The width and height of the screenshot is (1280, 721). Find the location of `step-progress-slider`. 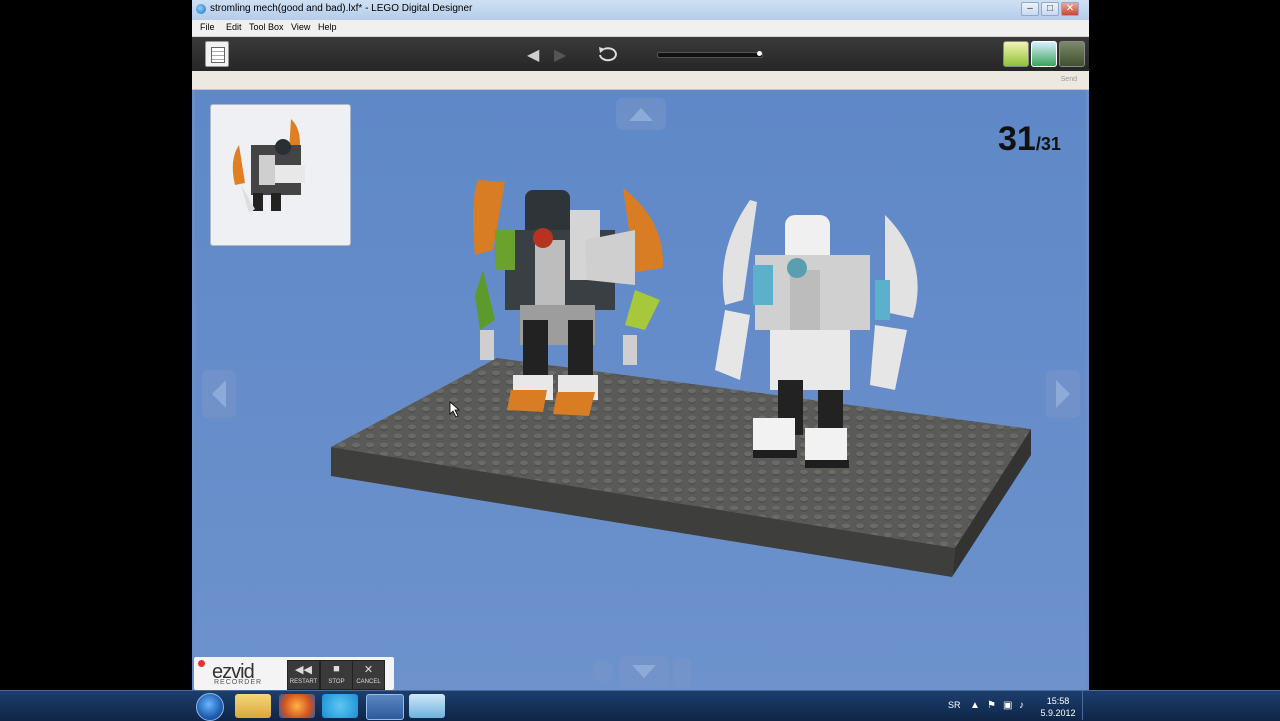

step-progress-slider is located at coordinates (710, 55).